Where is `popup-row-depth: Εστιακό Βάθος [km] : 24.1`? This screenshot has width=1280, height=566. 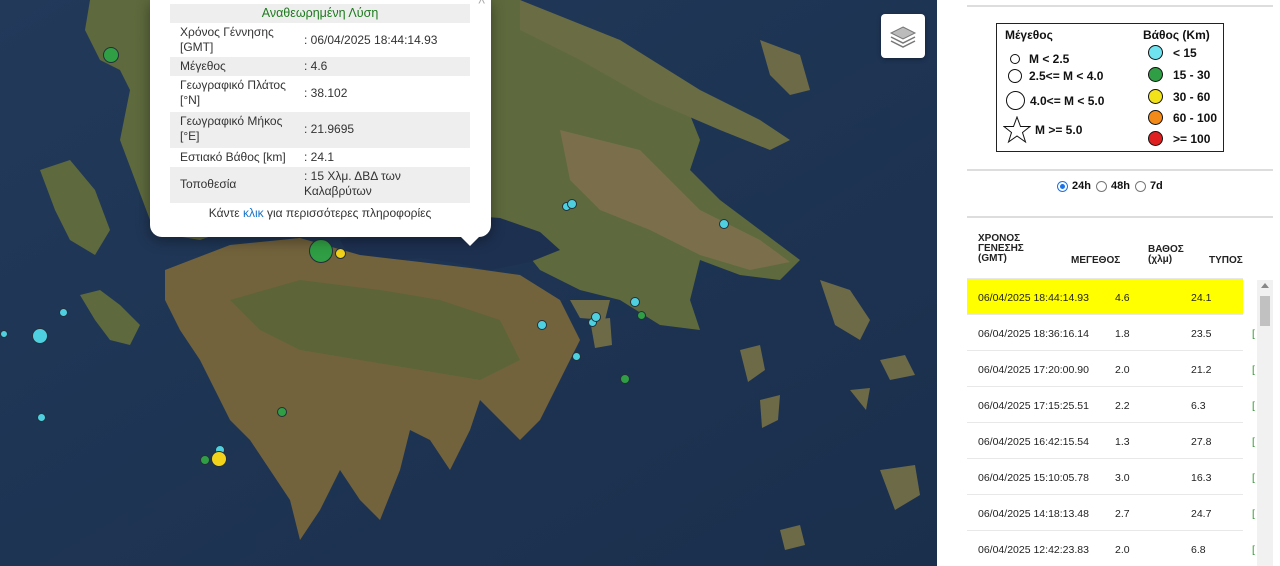
popup-row-depth: Εστιακό Βάθος [km] : 24.1 is located at coordinates (320, 157).